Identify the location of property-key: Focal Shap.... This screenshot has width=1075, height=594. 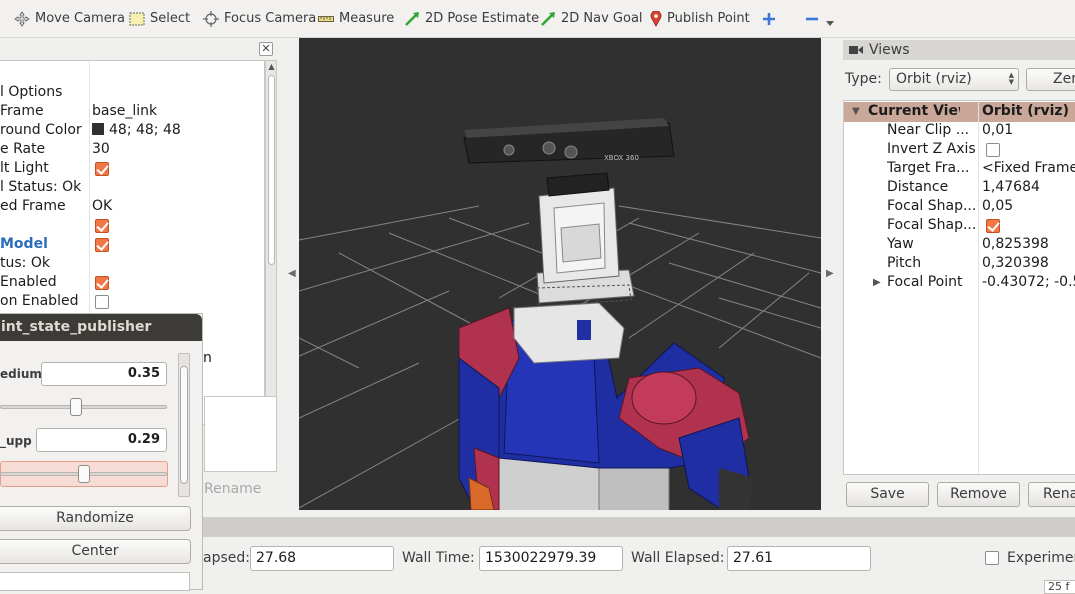
(932, 225).